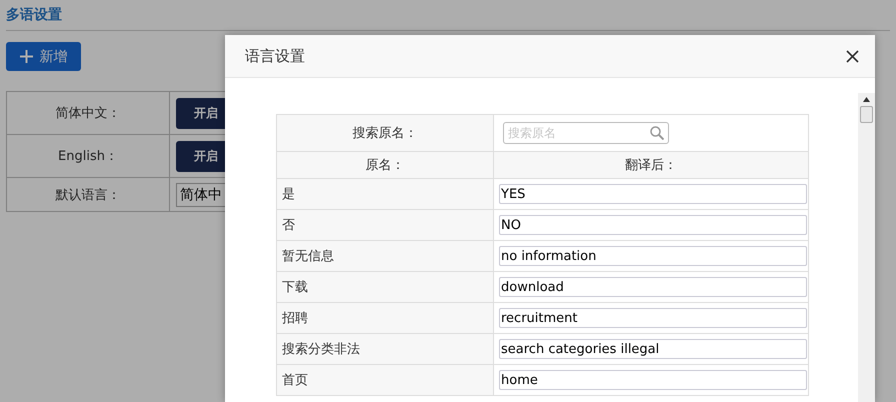 The width and height of the screenshot is (896, 402). I want to click on scroll-thumb, so click(866, 114).